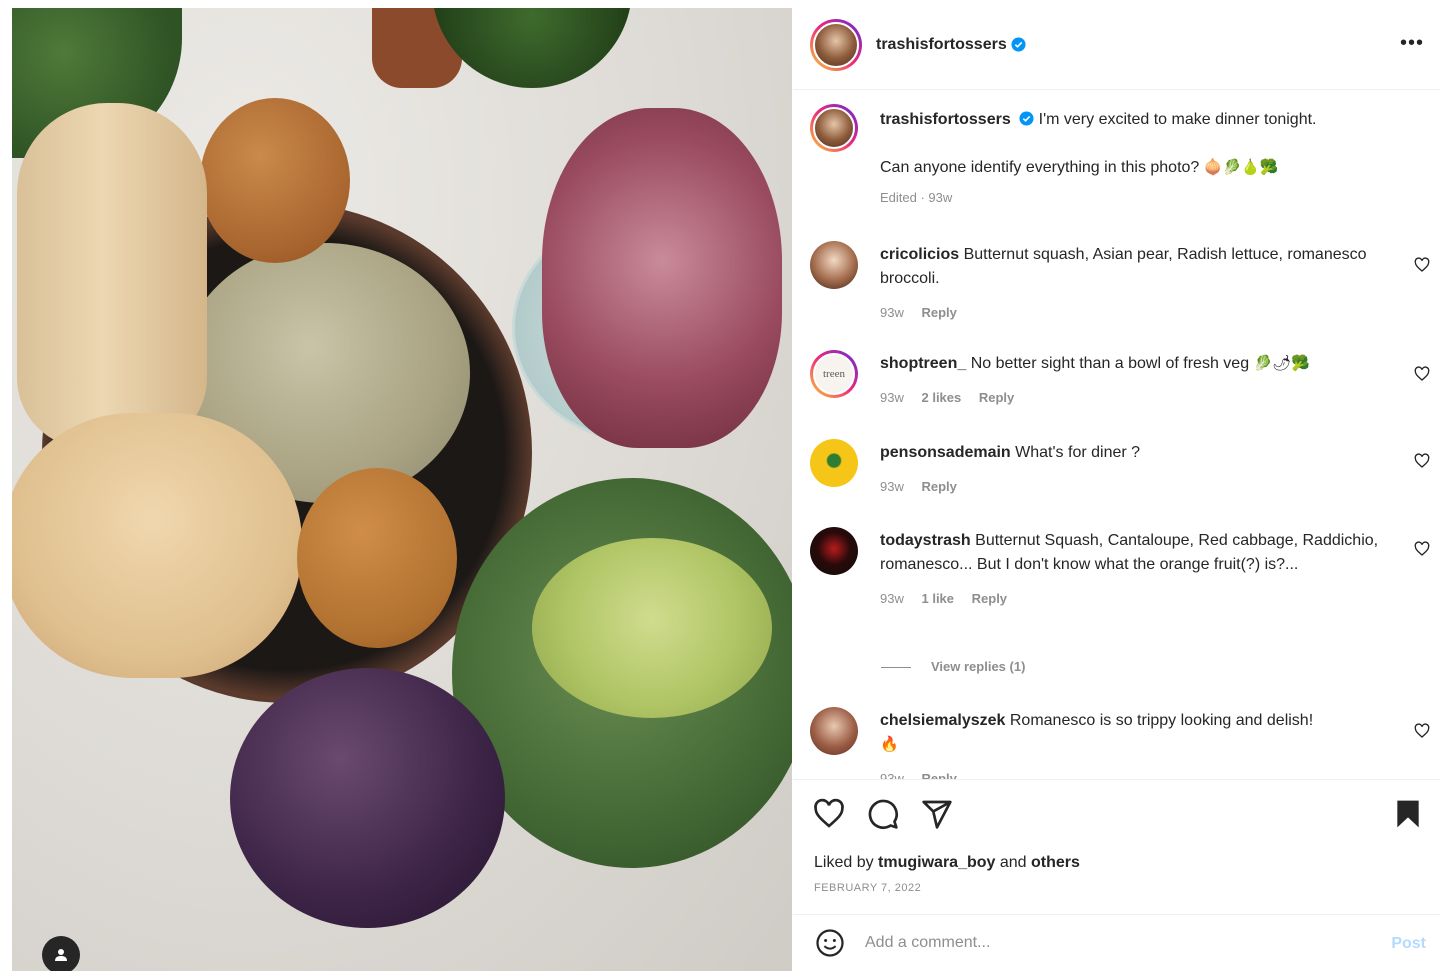 The image size is (1440, 971). I want to click on post-header: trashisfortossers •••, so click(1116, 45).